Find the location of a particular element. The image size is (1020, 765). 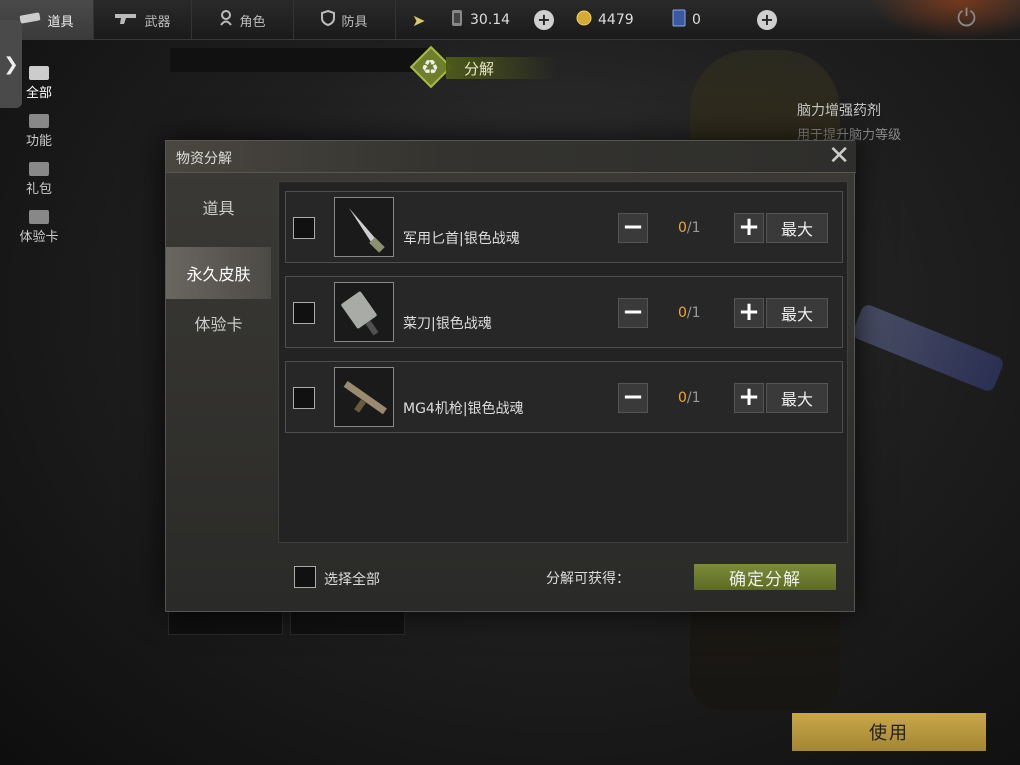

energy-value: 30.14 is located at coordinates (490, 20).